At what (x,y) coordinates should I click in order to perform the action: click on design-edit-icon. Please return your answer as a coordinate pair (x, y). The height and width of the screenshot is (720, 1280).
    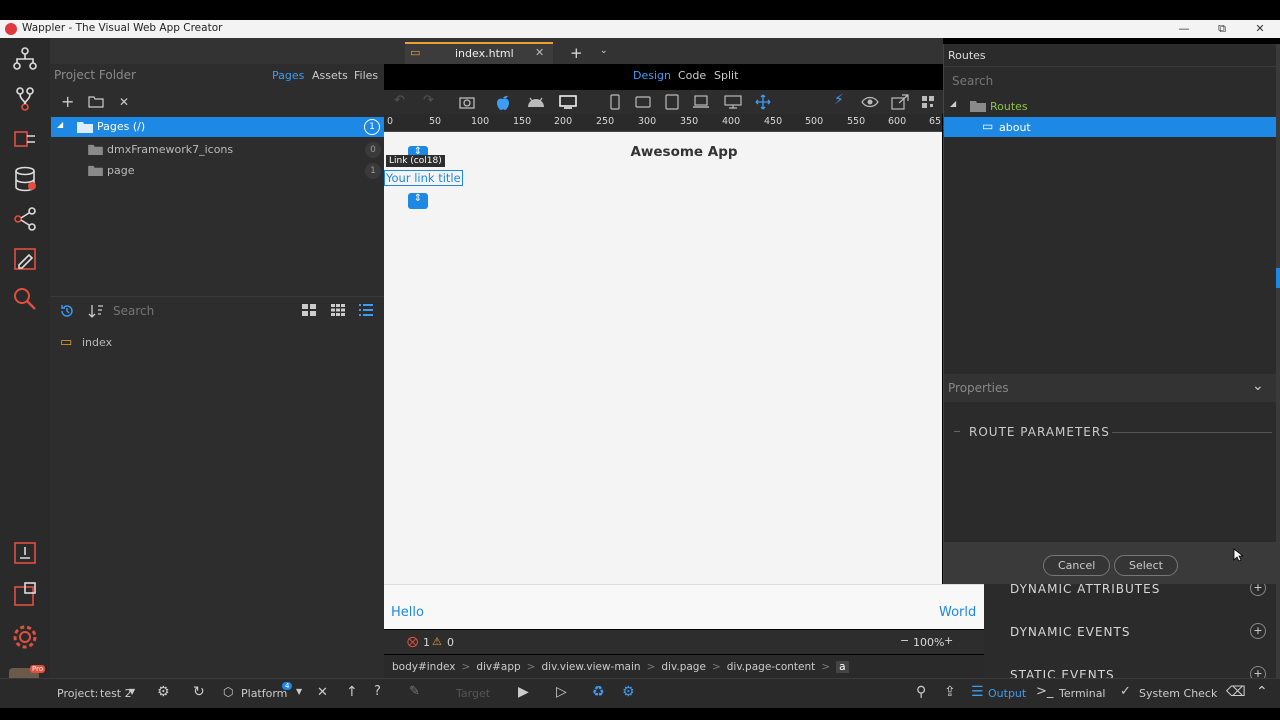
    Looking at the image, I should click on (25, 259).